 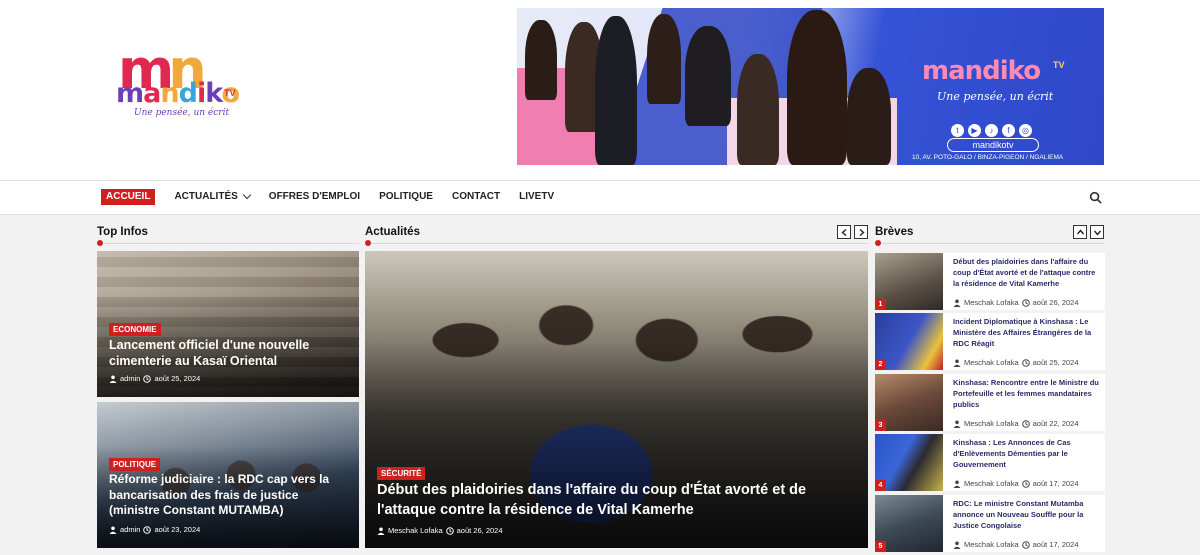 What do you see at coordinates (406, 197) in the screenshot?
I see `nav-item-politique: POLITIQUE` at bounding box center [406, 197].